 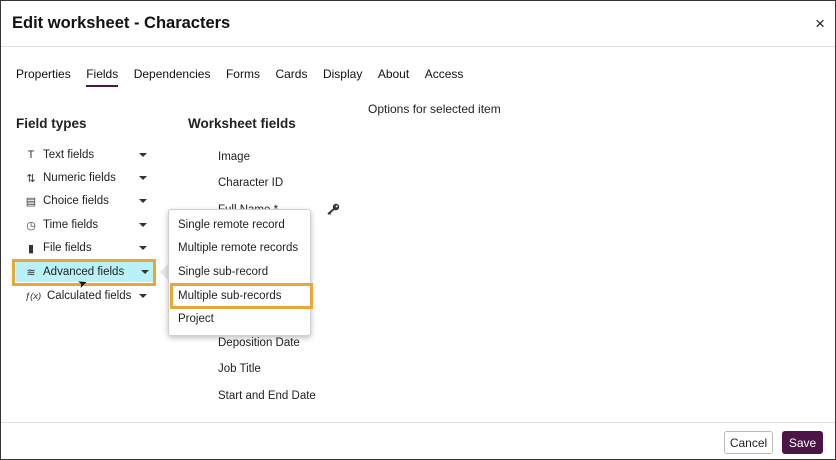 I want to click on field-type-label: Choice fields, so click(x=76, y=201).